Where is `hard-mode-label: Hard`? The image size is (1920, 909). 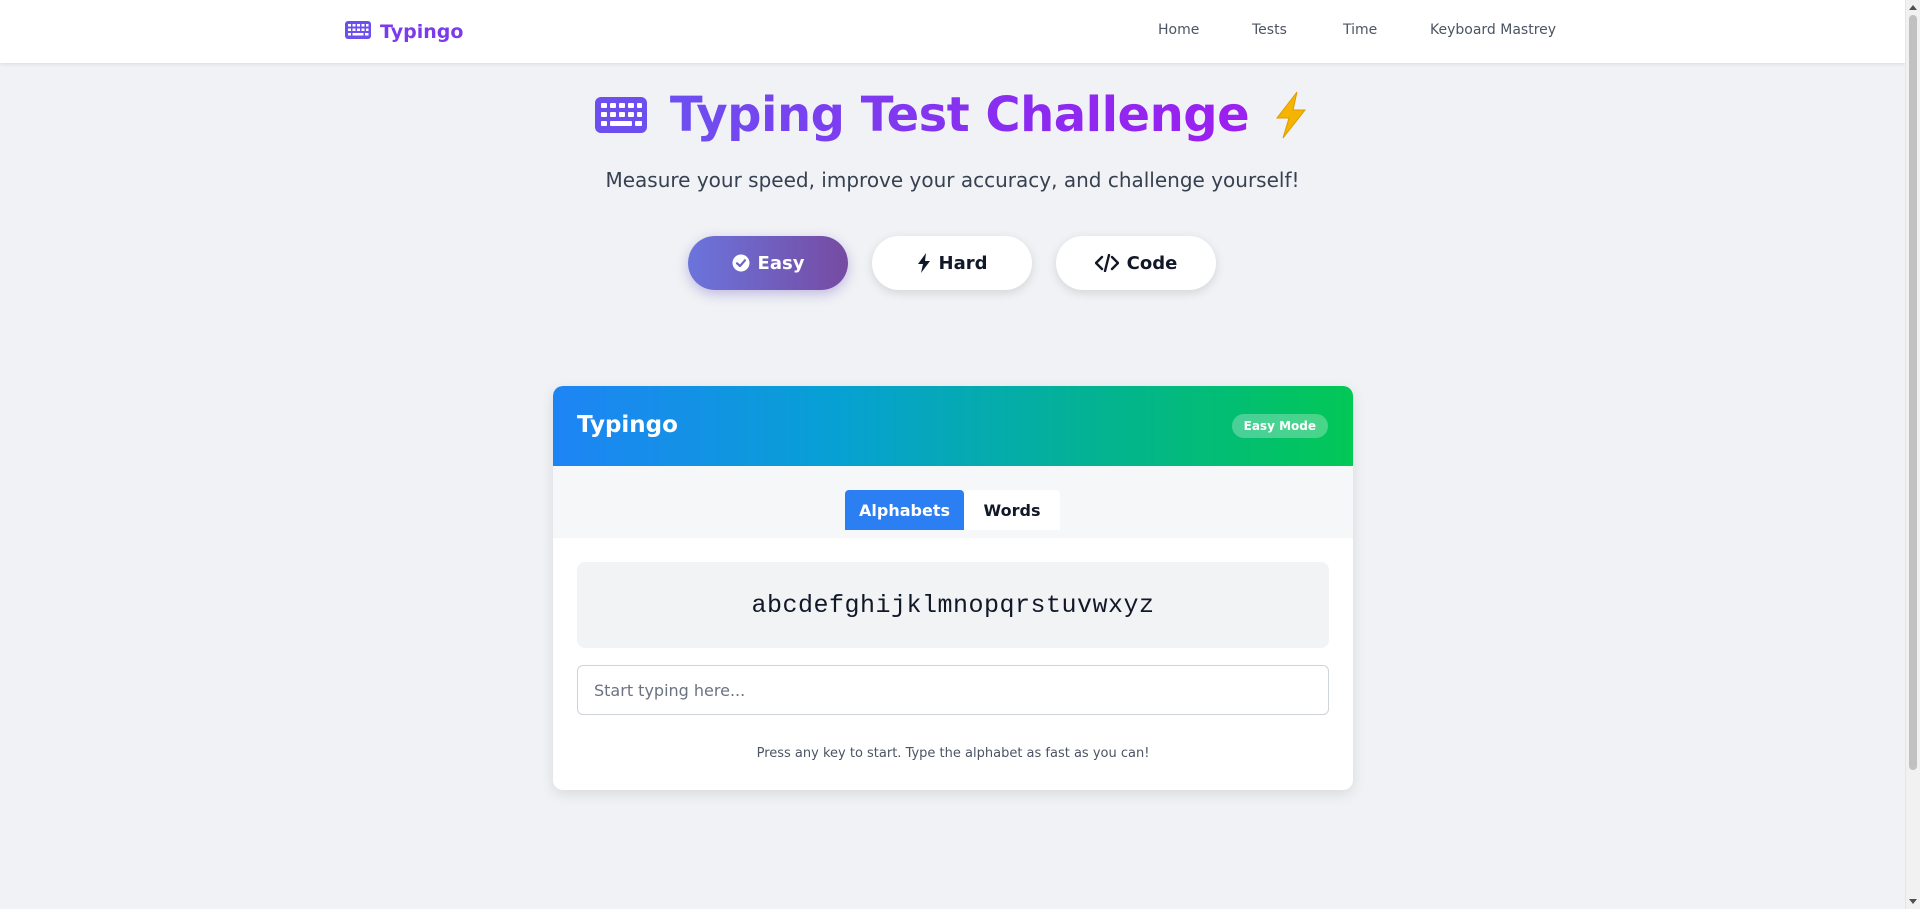 hard-mode-label: Hard is located at coordinates (963, 263).